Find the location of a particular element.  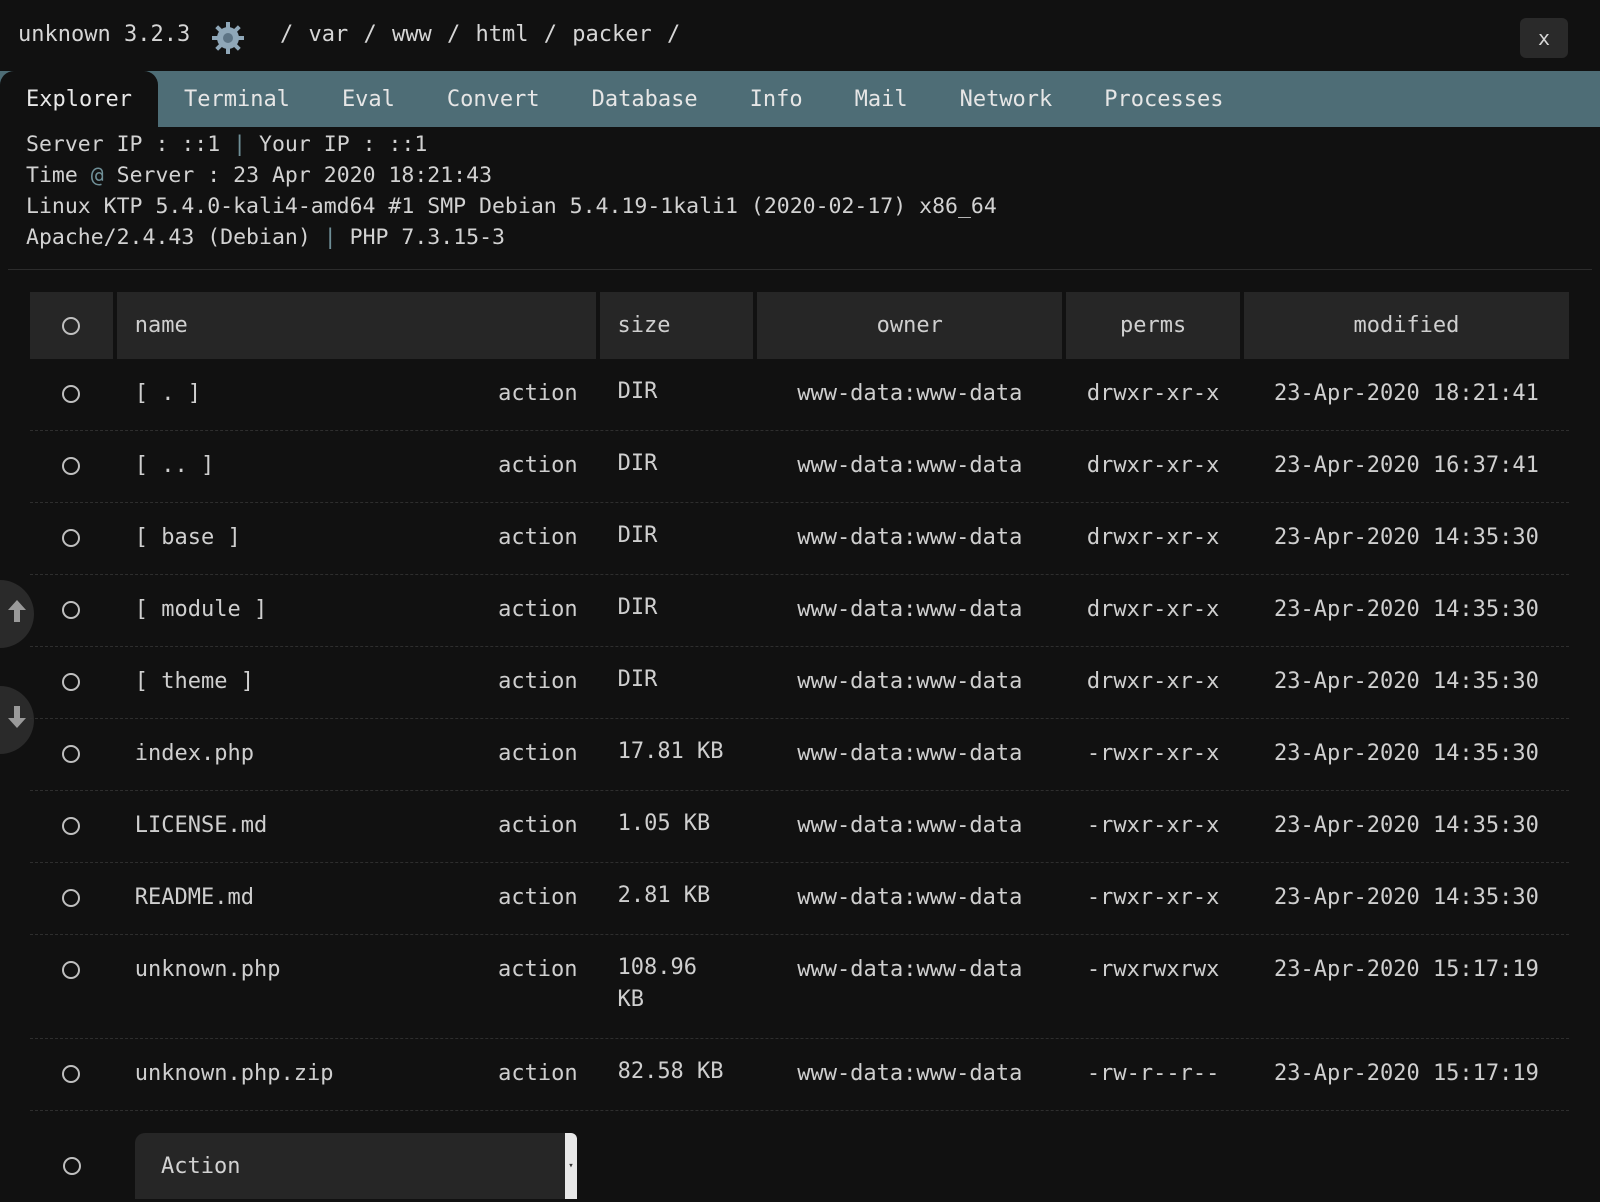

file-name: LICENSE.md is located at coordinates (201, 825).